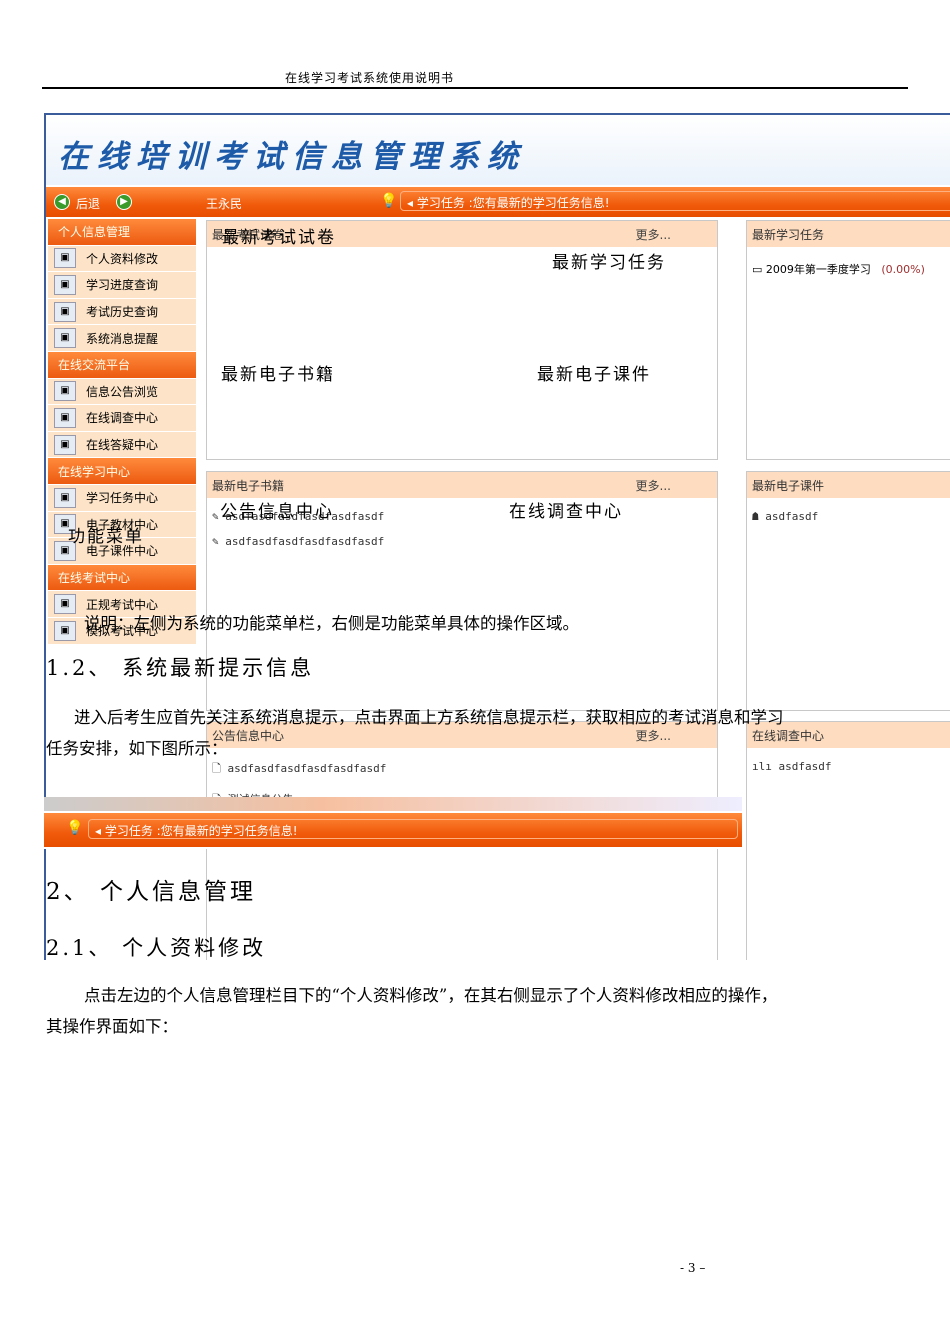  What do you see at coordinates (848, 516) in the screenshot?
I see `list-item: ☗ asdfasdf` at bounding box center [848, 516].